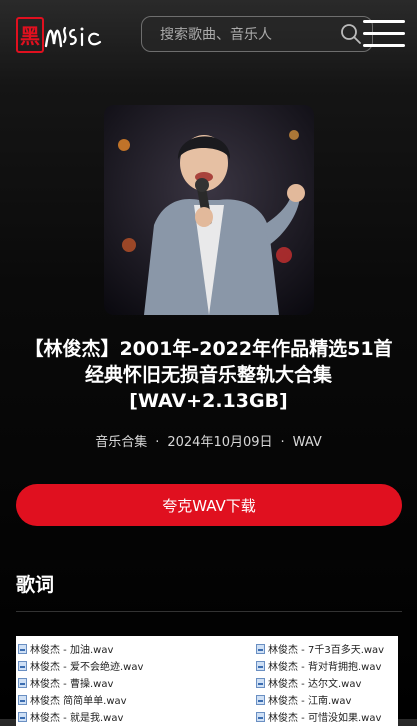 This screenshot has height=726, width=417. Describe the element at coordinates (320, 665) in the screenshot. I see `list-item: 林俊杰 - 背对背拥抱.wav` at that location.